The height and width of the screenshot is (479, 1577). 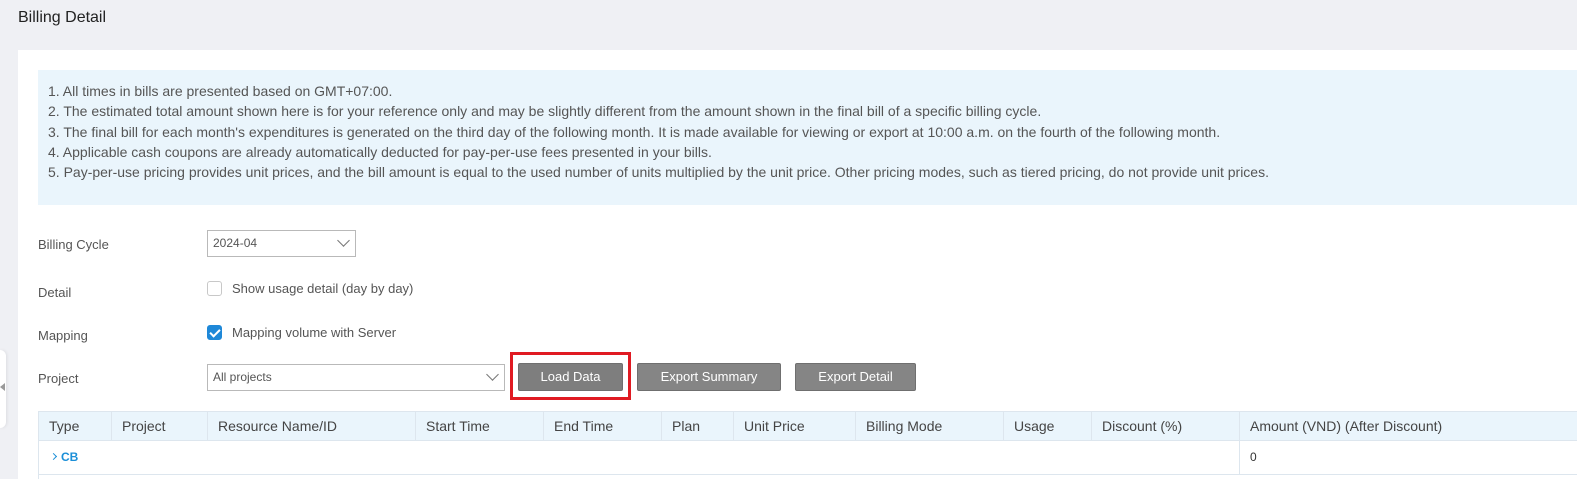 What do you see at coordinates (1166, 426) in the screenshot?
I see `column-header-discount: Discount (%)` at bounding box center [1166, 426].